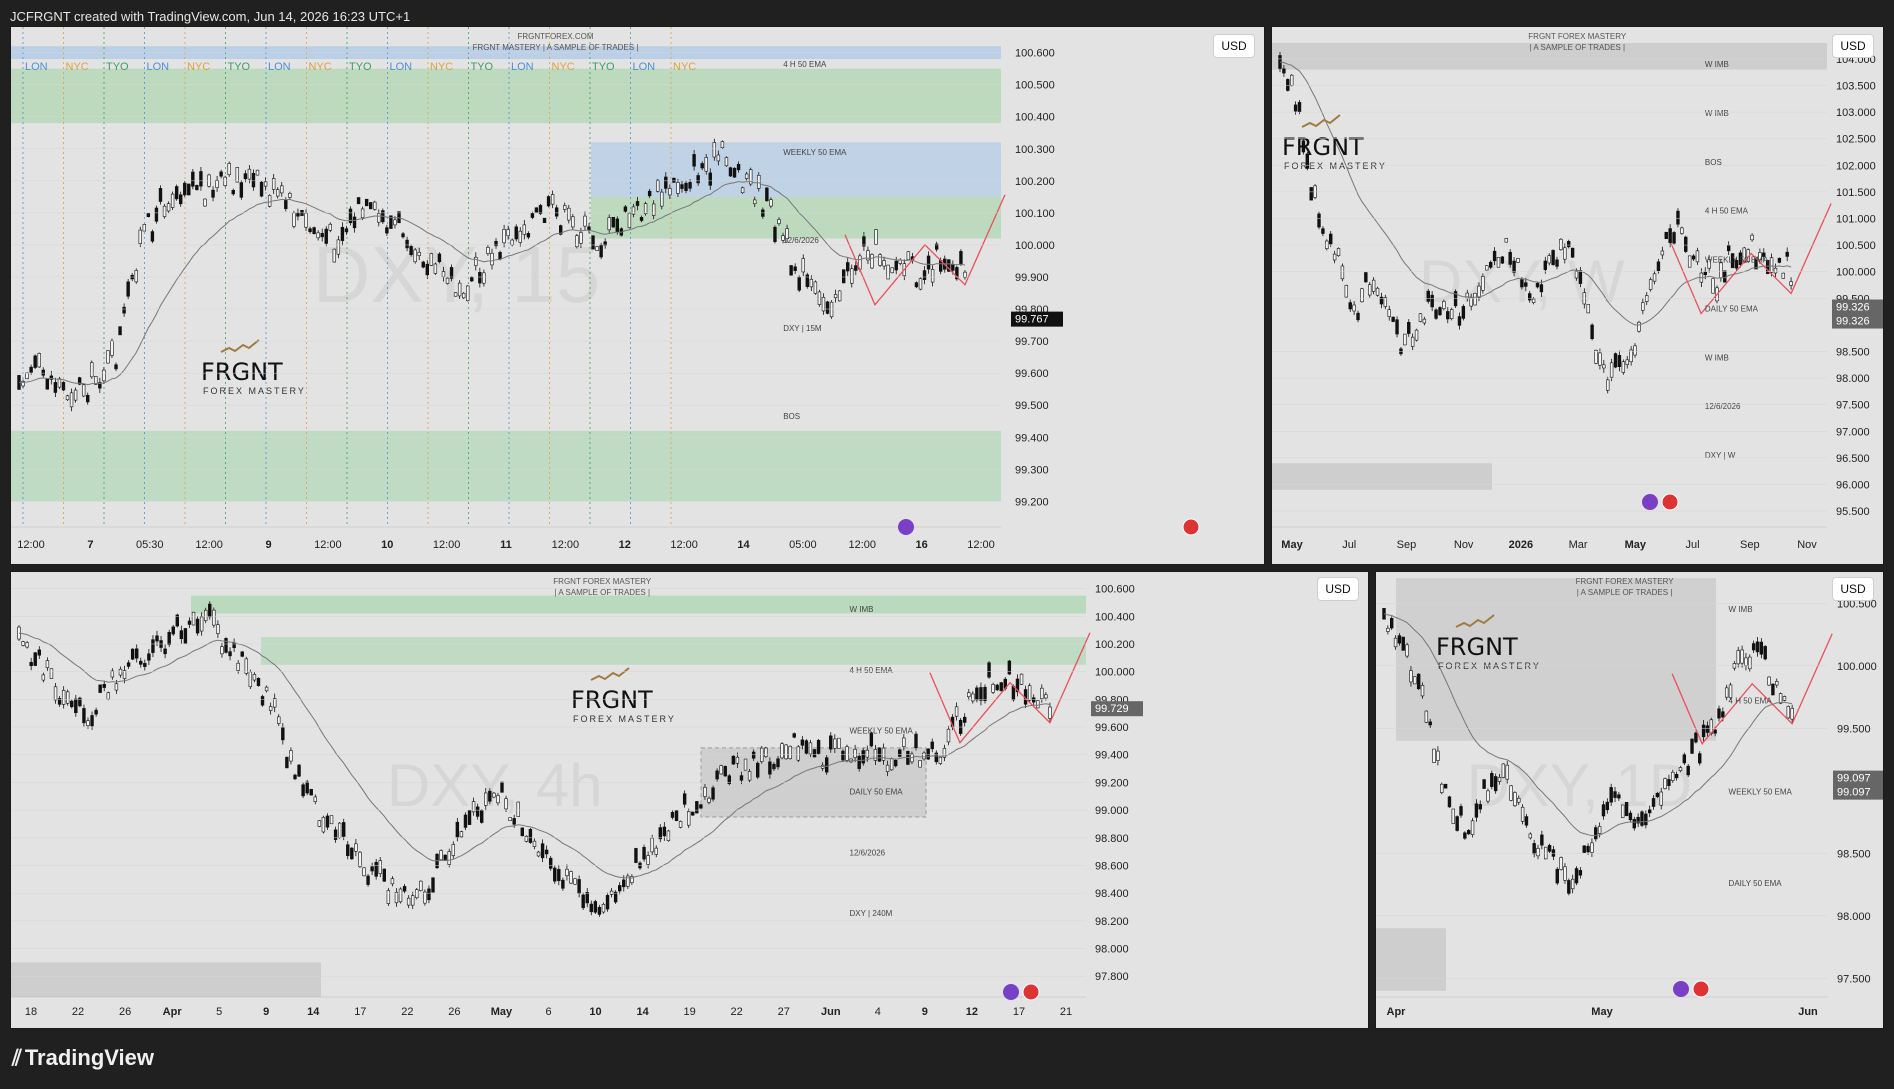 The width and height of the screenshot is (1894, 1089). I want to click on time-axis: Apr May Jun, so click(1602, 1007).